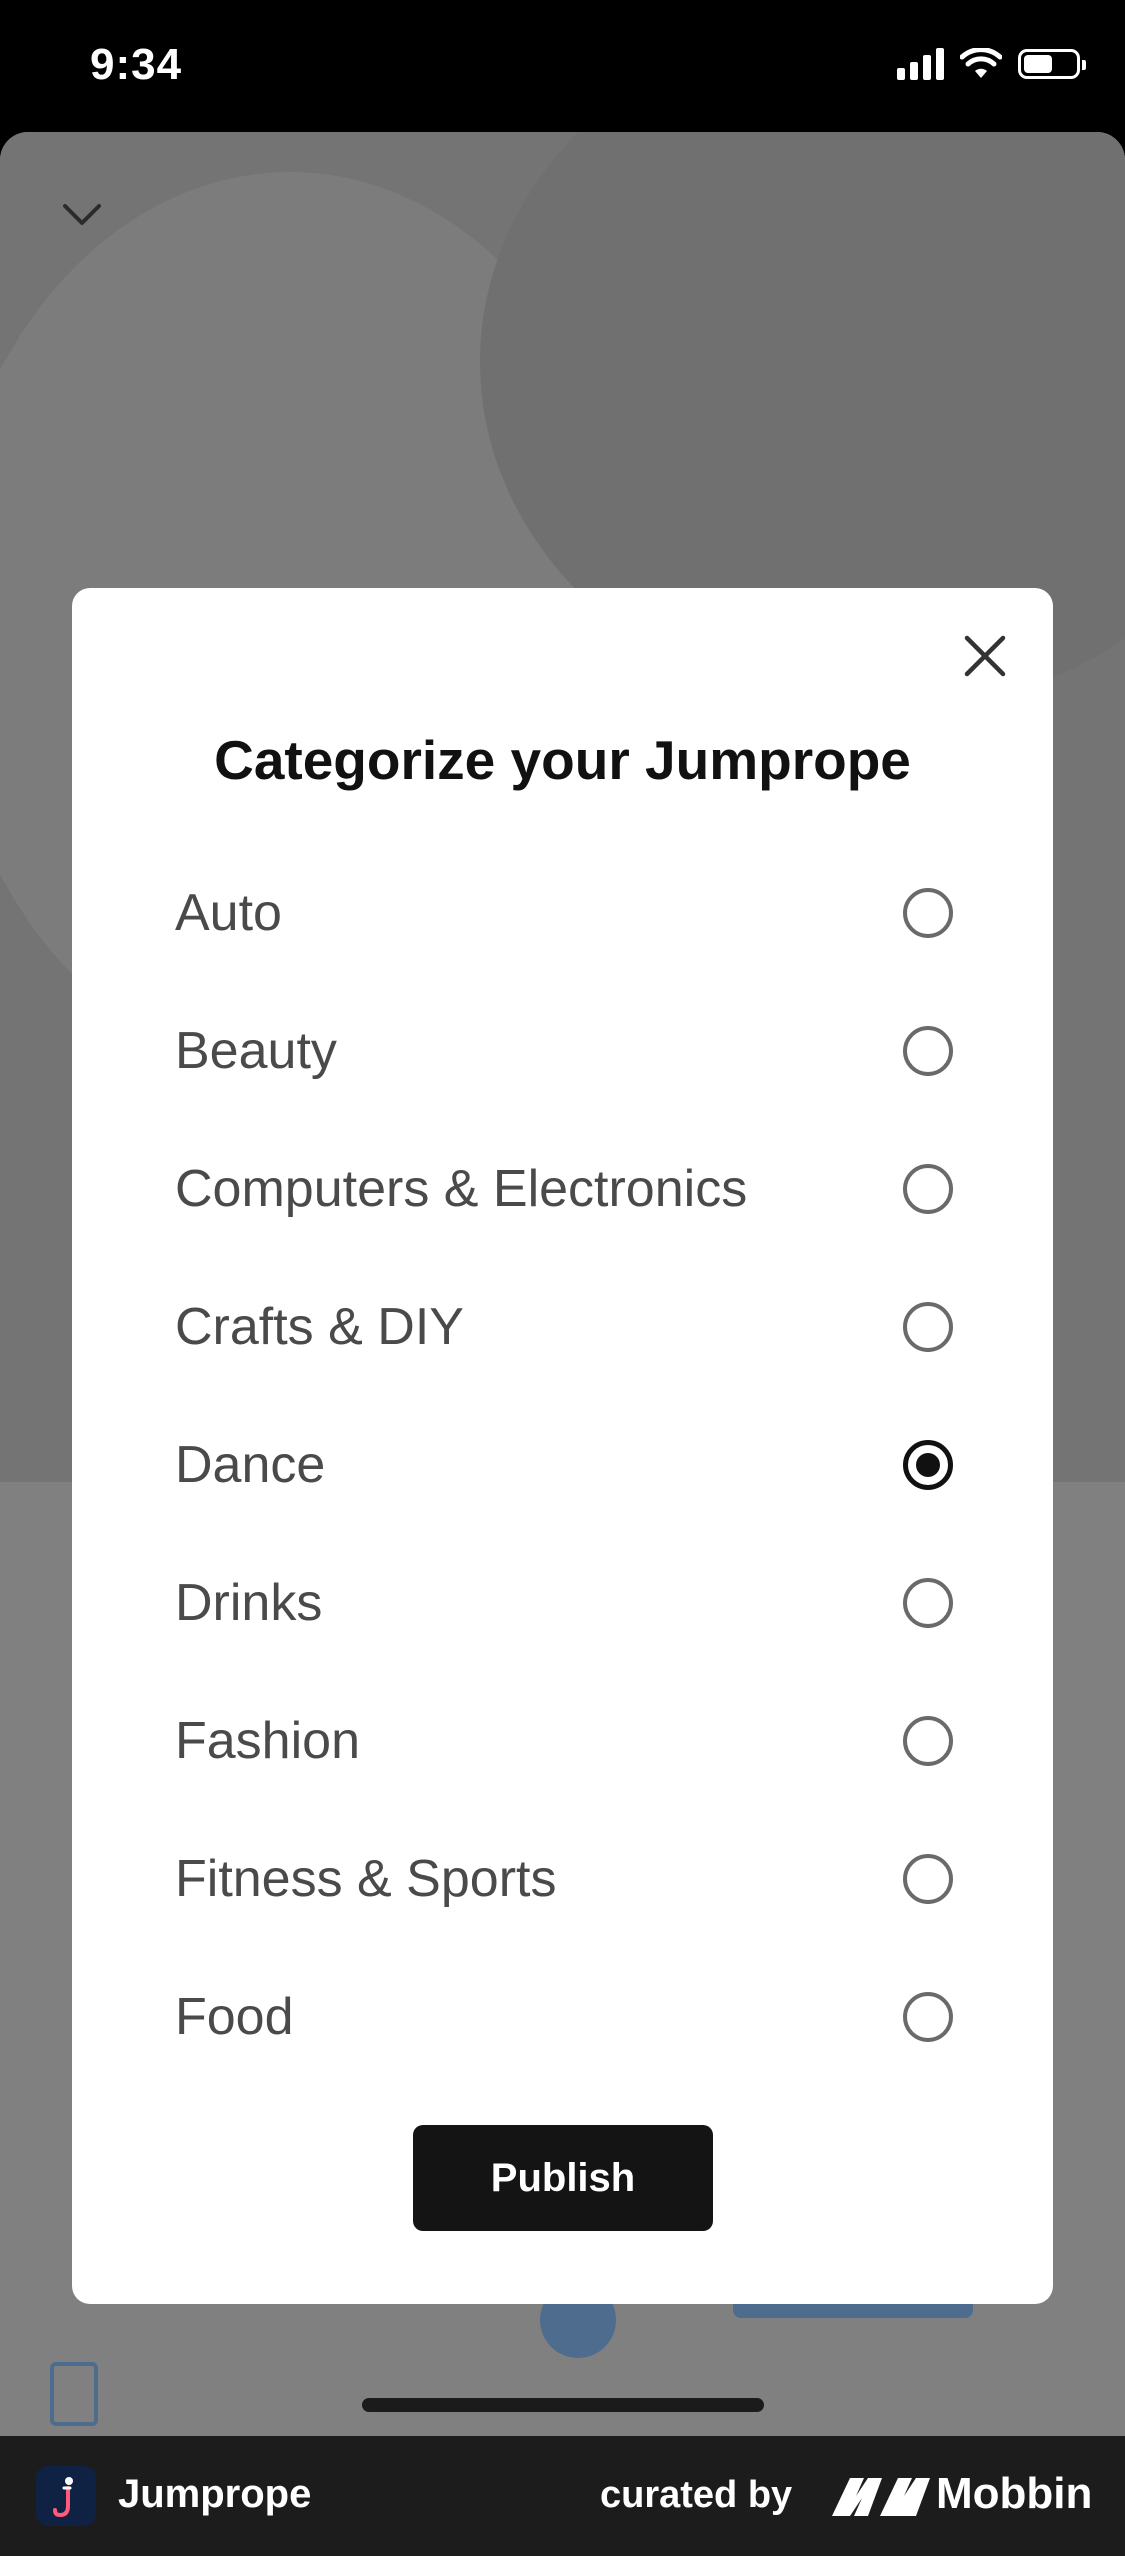  What do you see at coordinates (562, 66) in the screenshot?
I see `status-bar: 9:34` at bounding box center [562, 66].